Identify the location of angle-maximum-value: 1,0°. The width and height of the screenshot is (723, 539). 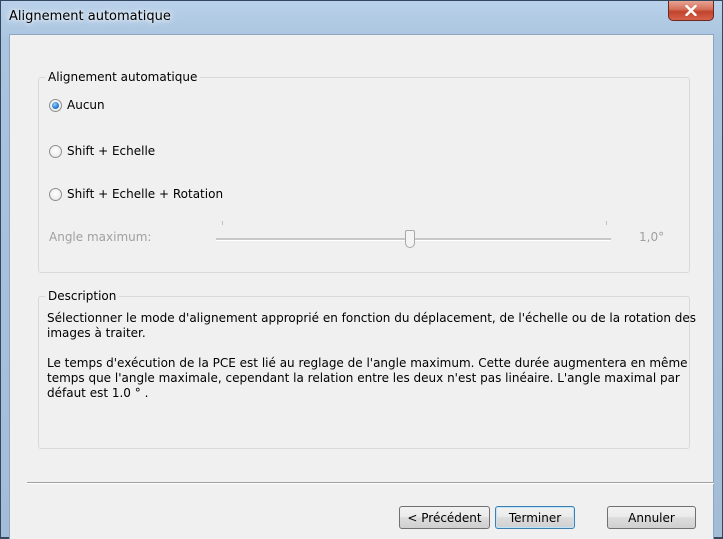
(652, 237).